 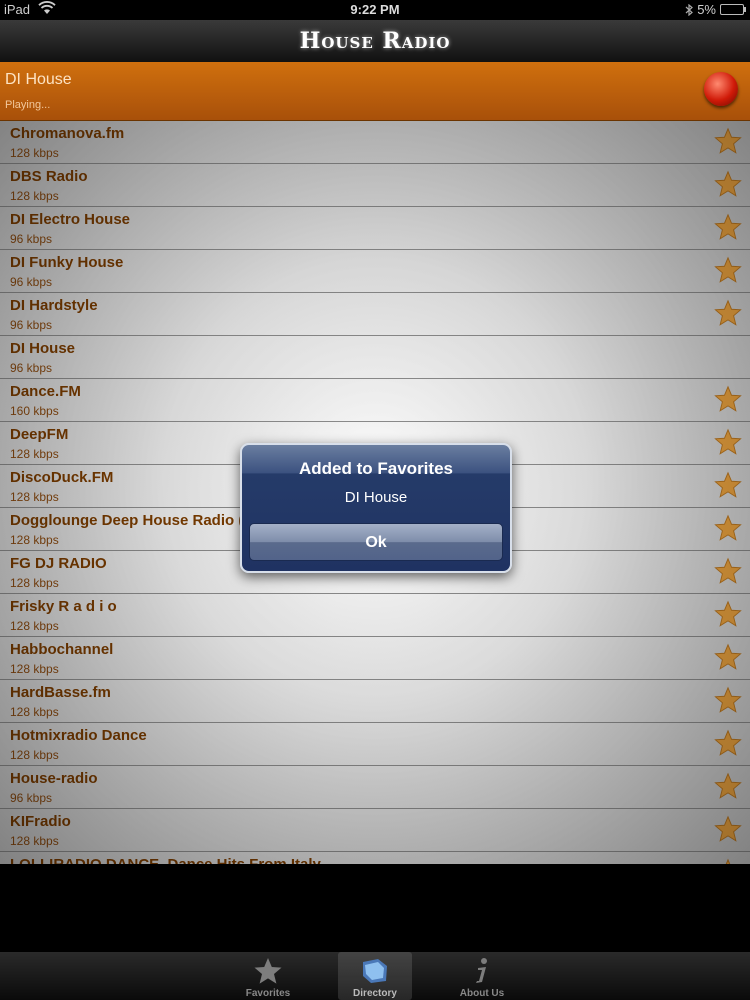 I want to click on alert-message: DI House, so click(x=376, y=497).